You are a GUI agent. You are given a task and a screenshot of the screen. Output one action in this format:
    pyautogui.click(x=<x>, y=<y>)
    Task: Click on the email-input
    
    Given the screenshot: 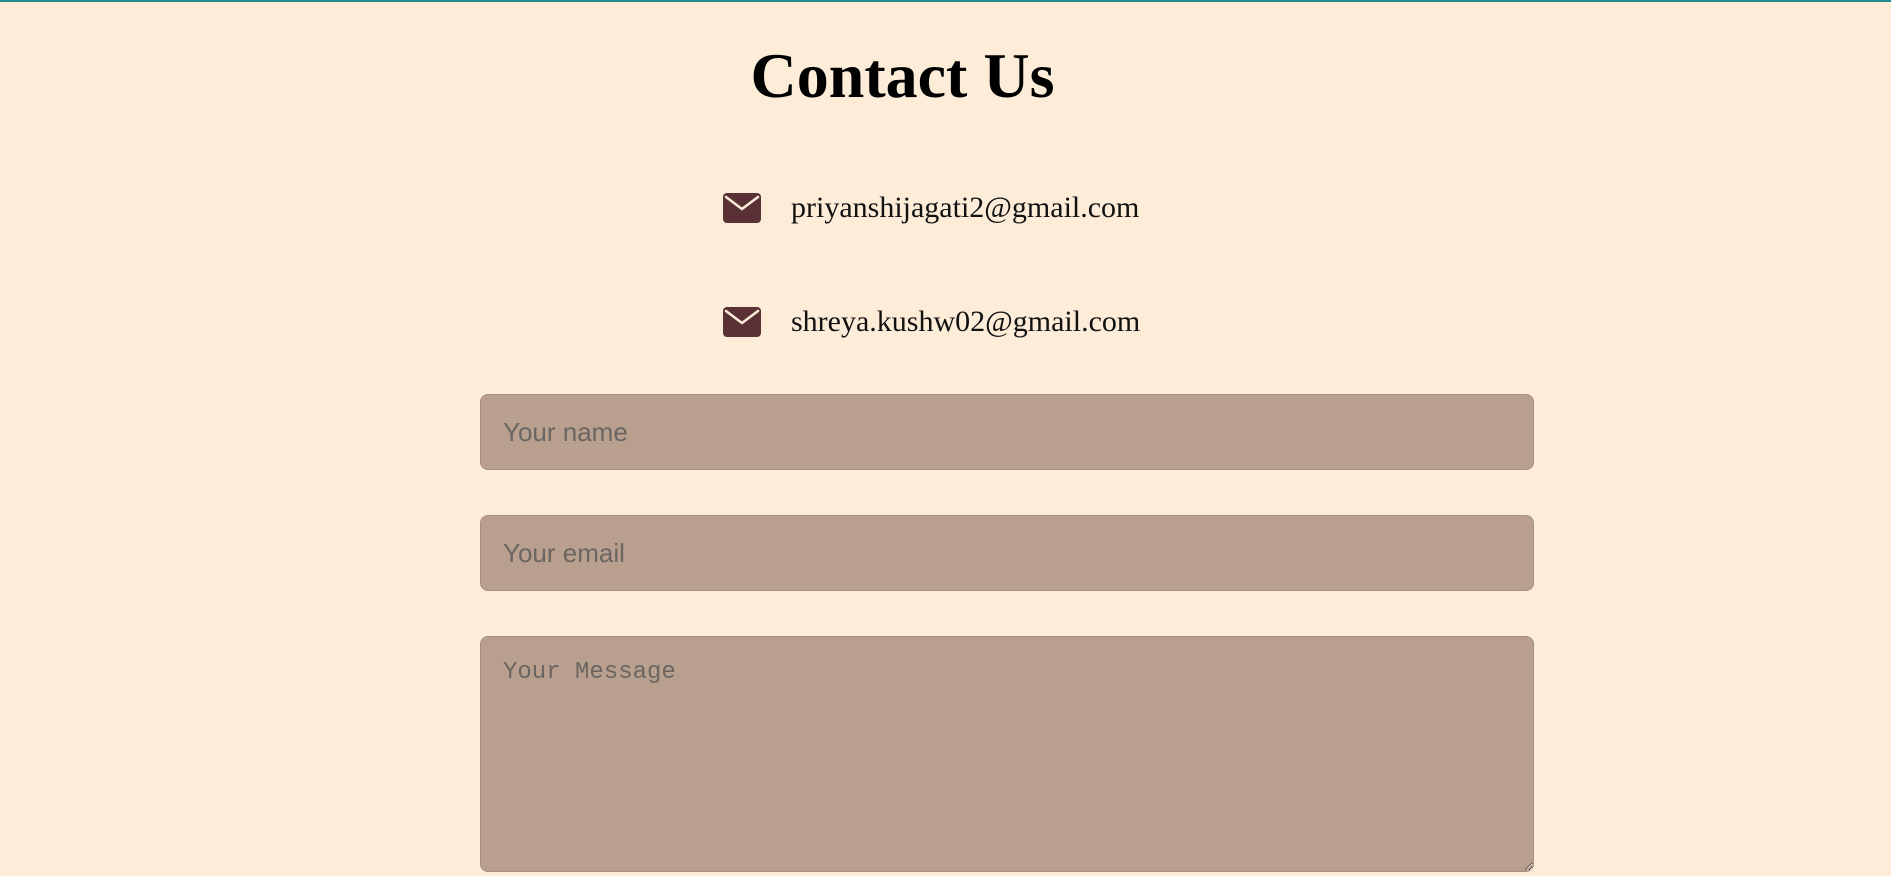 What is the action you would take?
    pyautogui.click(x=1007, y=553)
    